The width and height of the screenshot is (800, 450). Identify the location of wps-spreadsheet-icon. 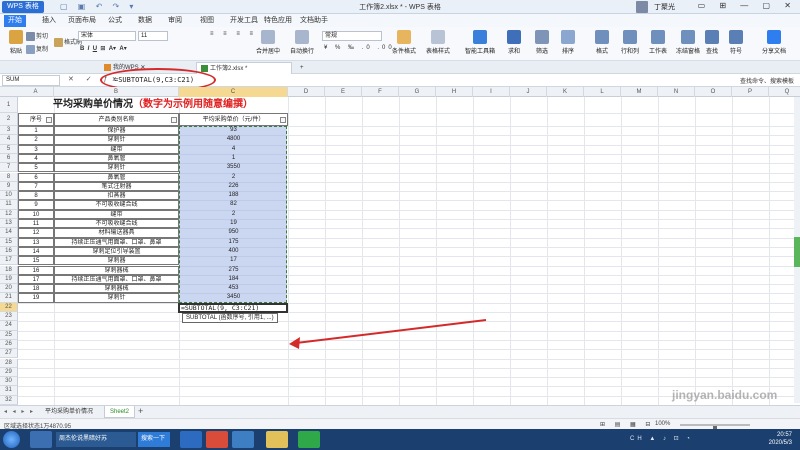
(309, 439).